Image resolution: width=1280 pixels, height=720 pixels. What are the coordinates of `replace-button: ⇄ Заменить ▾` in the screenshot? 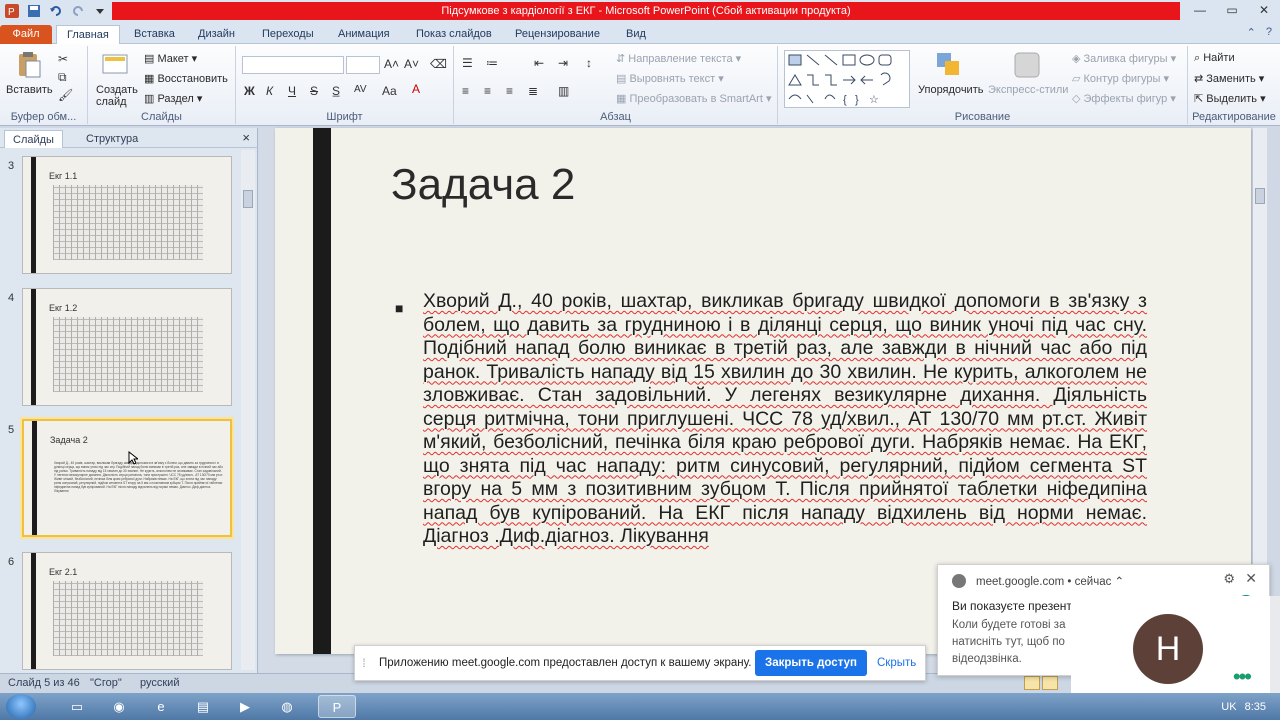 It's located at (1229, 78).